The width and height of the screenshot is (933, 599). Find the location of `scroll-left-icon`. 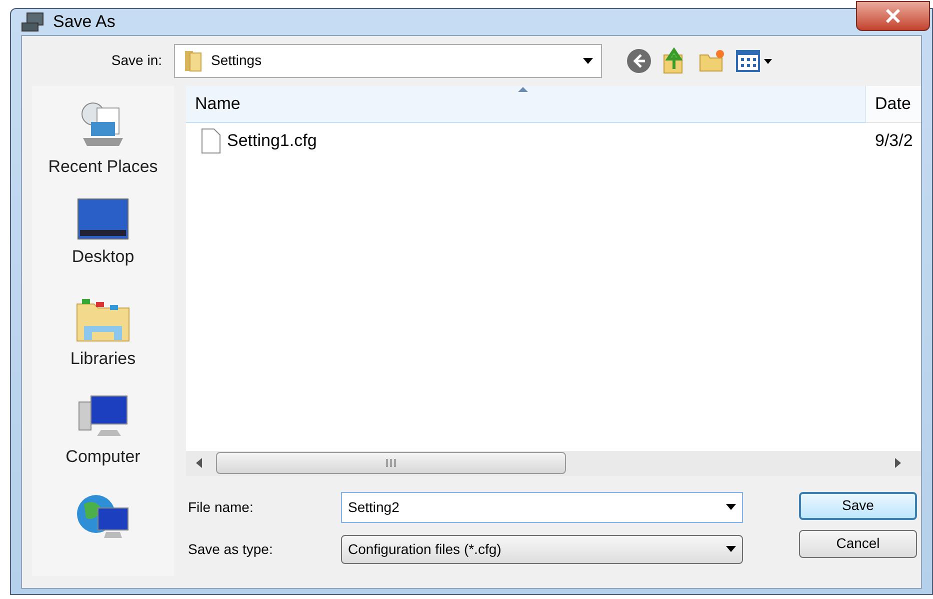

scroll-left-icon is located at coordinates (199, 463).